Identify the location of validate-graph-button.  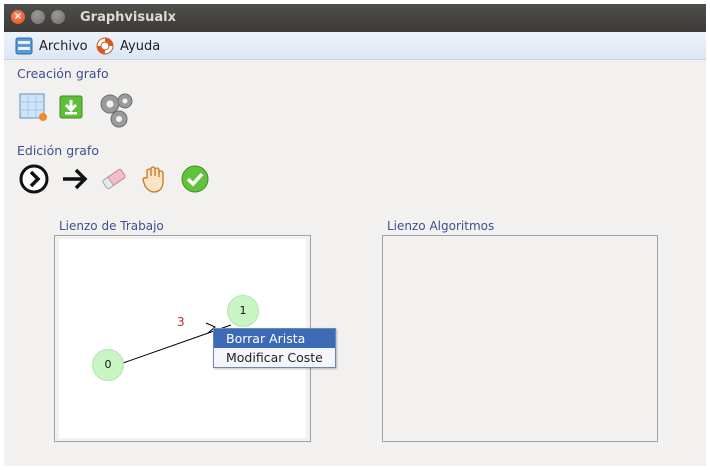
(195, 179).